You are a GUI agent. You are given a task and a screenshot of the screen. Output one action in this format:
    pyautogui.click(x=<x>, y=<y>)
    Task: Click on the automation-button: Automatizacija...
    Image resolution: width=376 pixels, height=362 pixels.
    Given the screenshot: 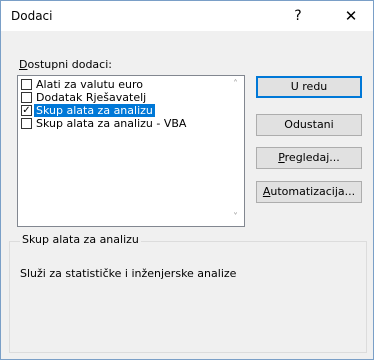 What is the action you would take?
    pyautogui.click(x=309, y=192)
    